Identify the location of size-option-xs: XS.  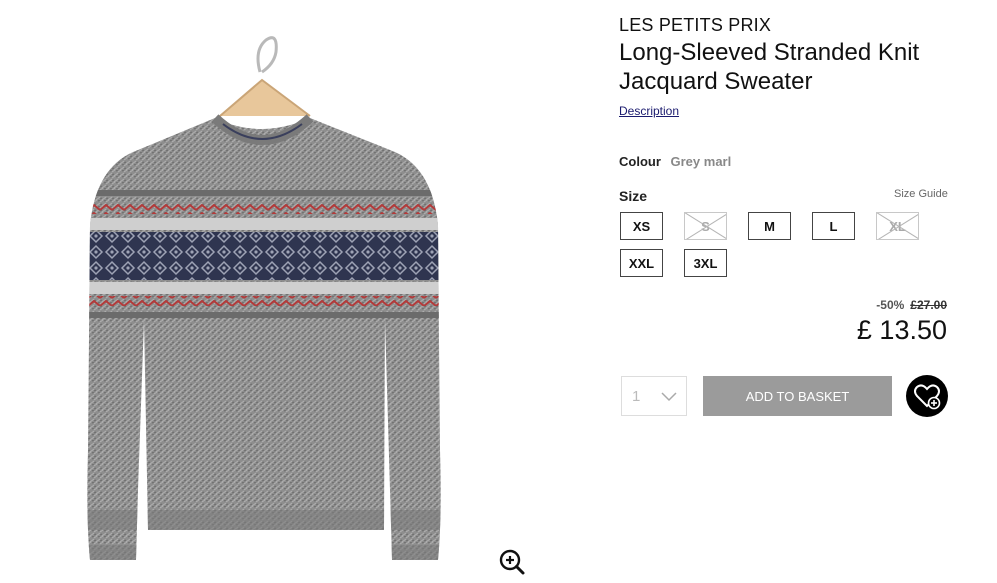
(641, 226).